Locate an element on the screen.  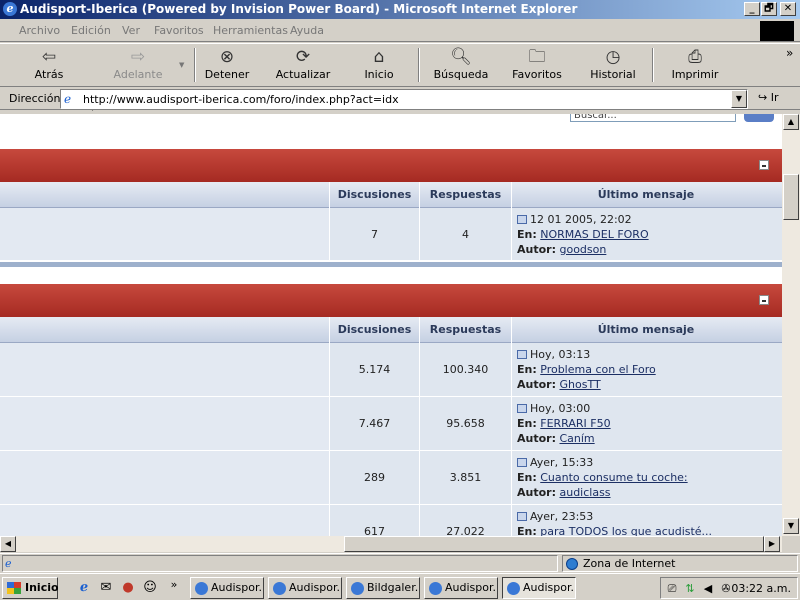
menu-ayuda: Ayuda is located at coordinates (307, 30).